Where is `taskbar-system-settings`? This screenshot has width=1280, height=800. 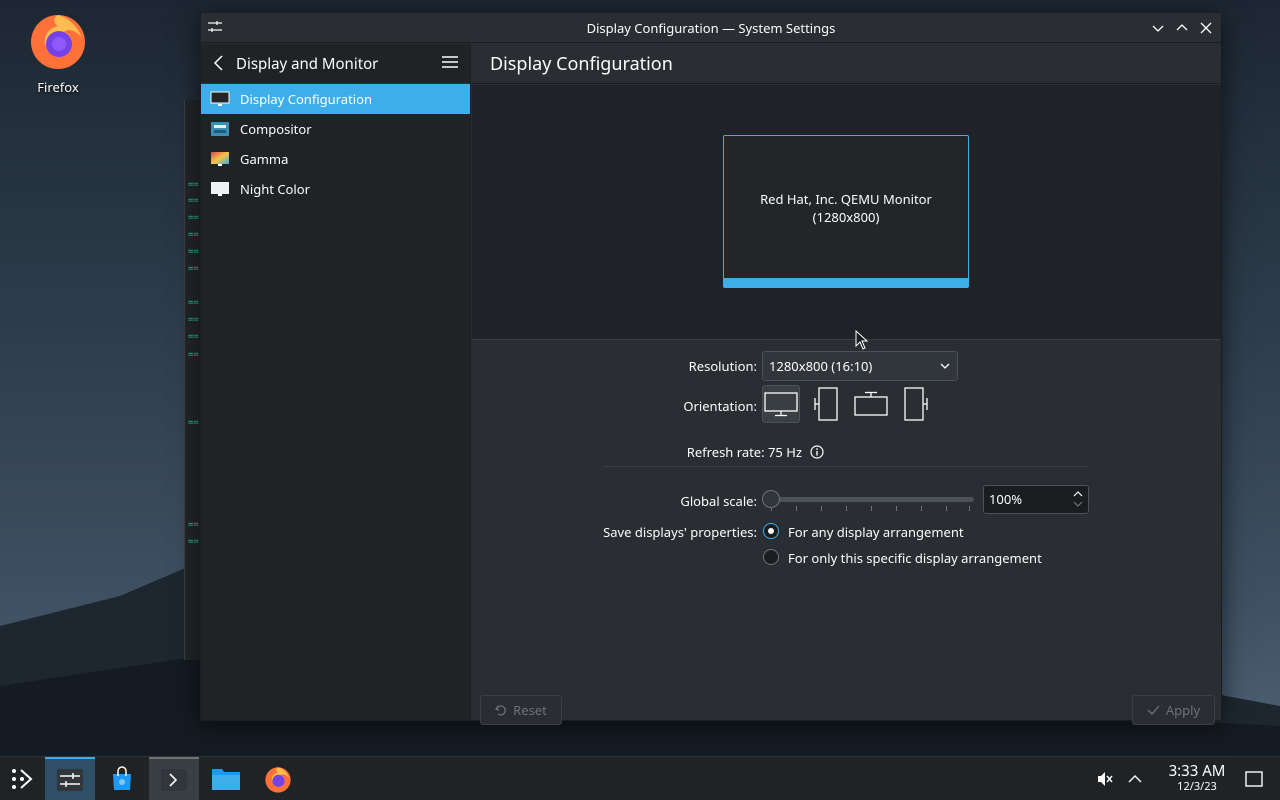
taskbar-system-settings is located at coordinates (70, 778).